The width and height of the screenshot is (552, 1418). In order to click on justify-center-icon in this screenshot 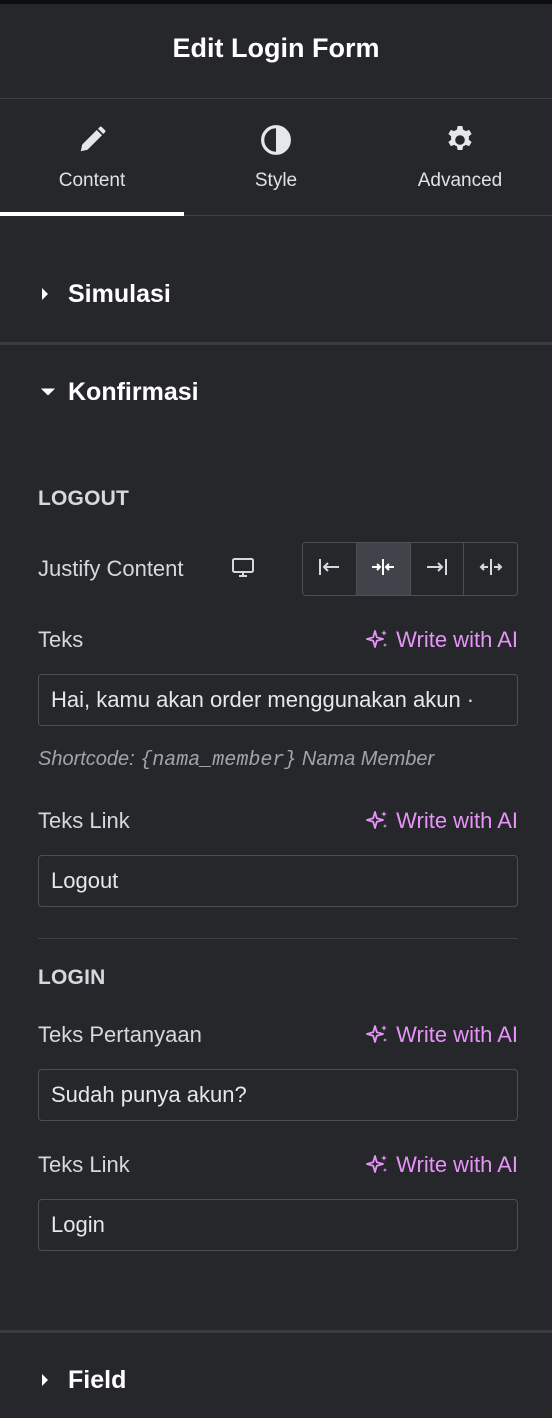, I will do `click(383, 569)`.